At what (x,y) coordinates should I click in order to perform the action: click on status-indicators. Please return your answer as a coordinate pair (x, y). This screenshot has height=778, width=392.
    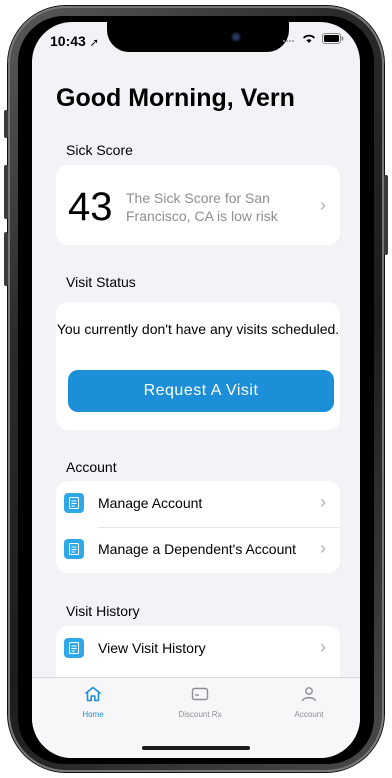
    Looking at the image, I should click on (313, 38).